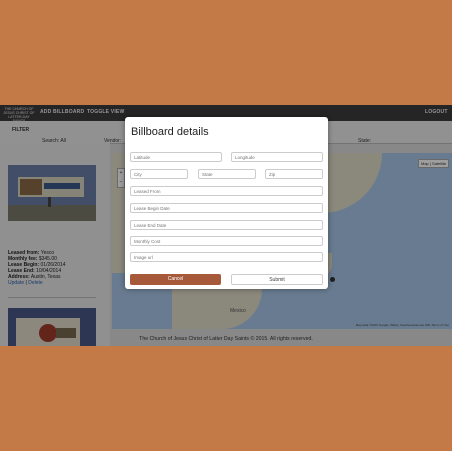 The width and height of the screenshot is (452, 451). I want to click on submit-button: Submit, so click(277, 279).